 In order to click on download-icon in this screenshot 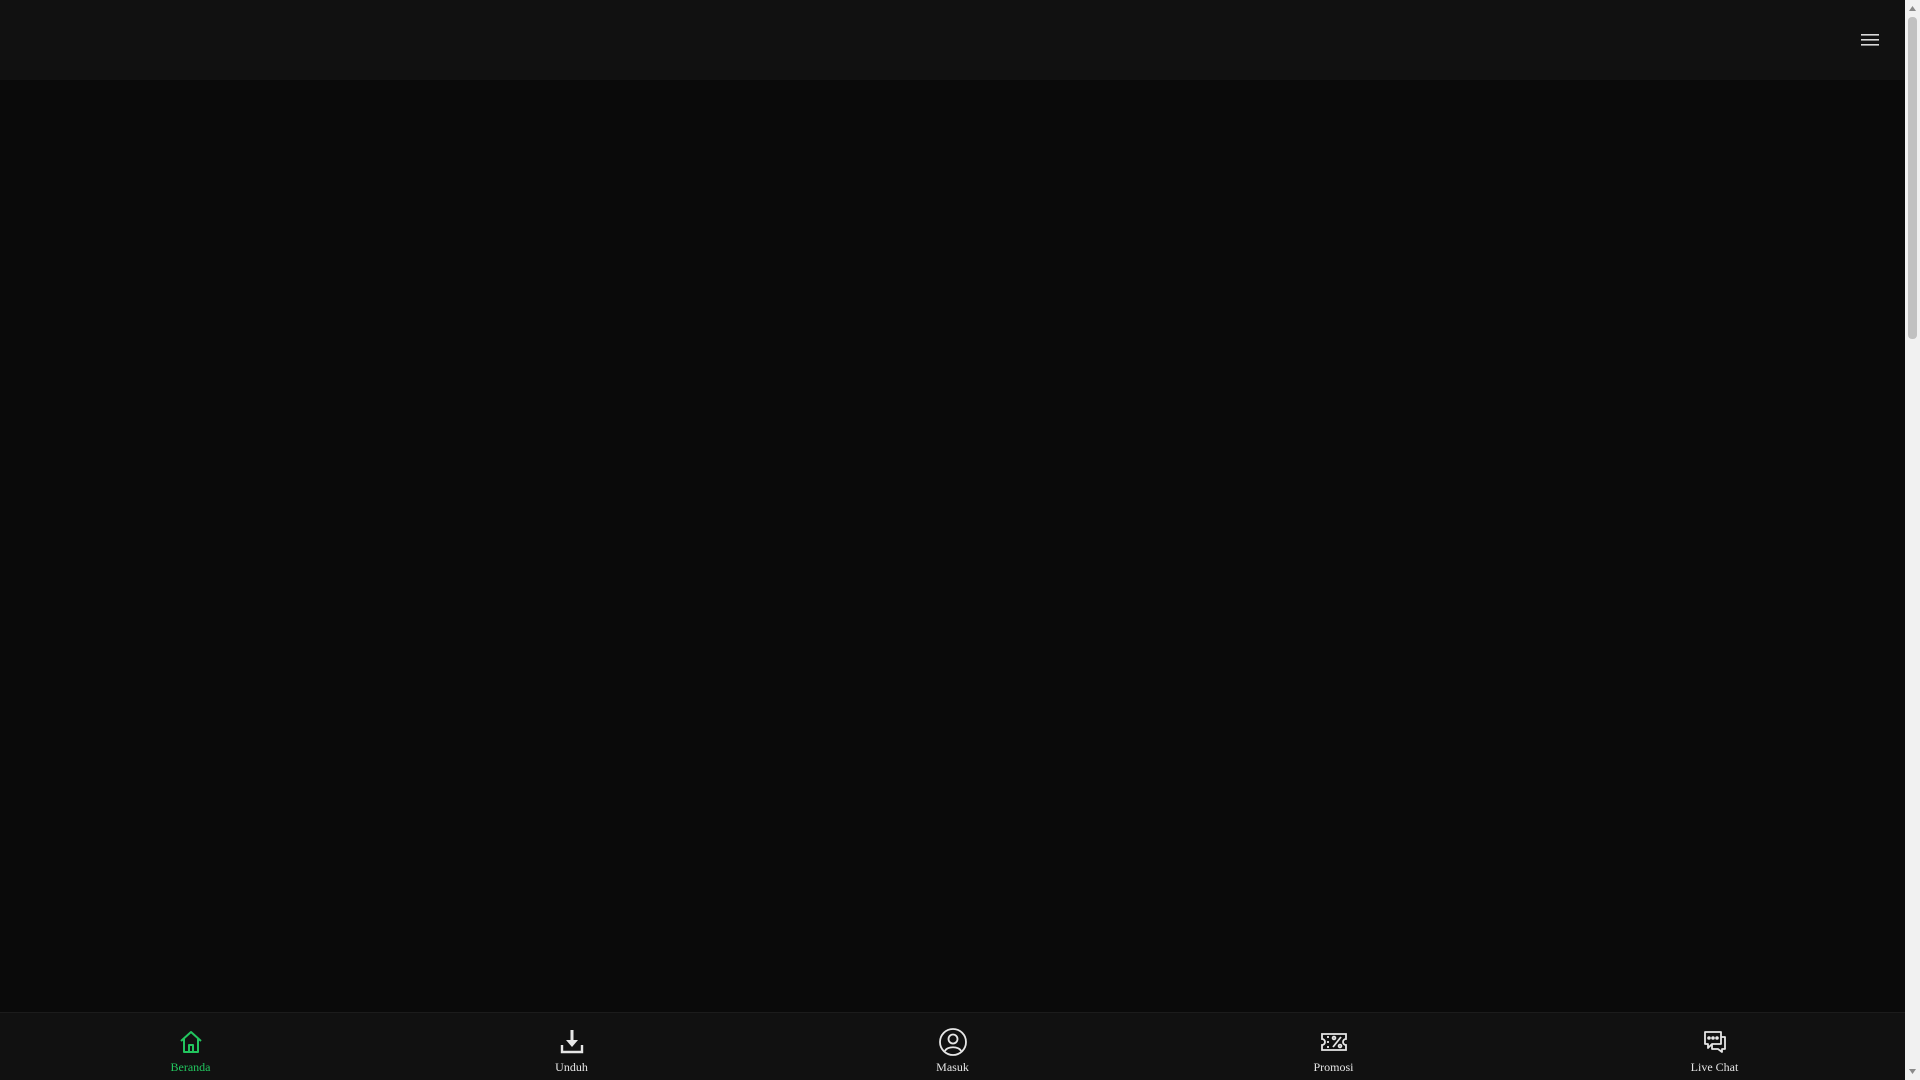, I will do `click(572, 1042)`.